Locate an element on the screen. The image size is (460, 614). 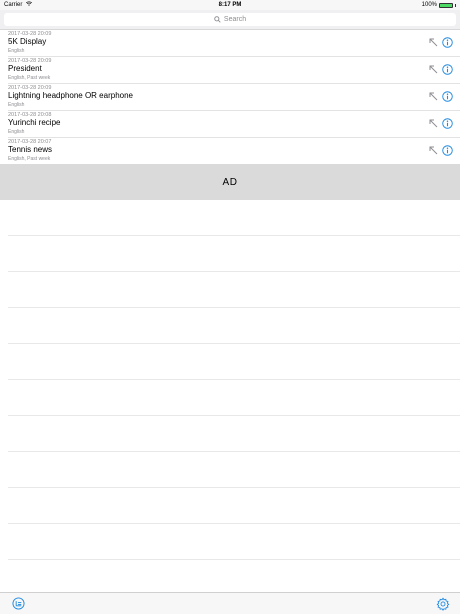
bottom-toolbar is located at coordinates (230, 603).